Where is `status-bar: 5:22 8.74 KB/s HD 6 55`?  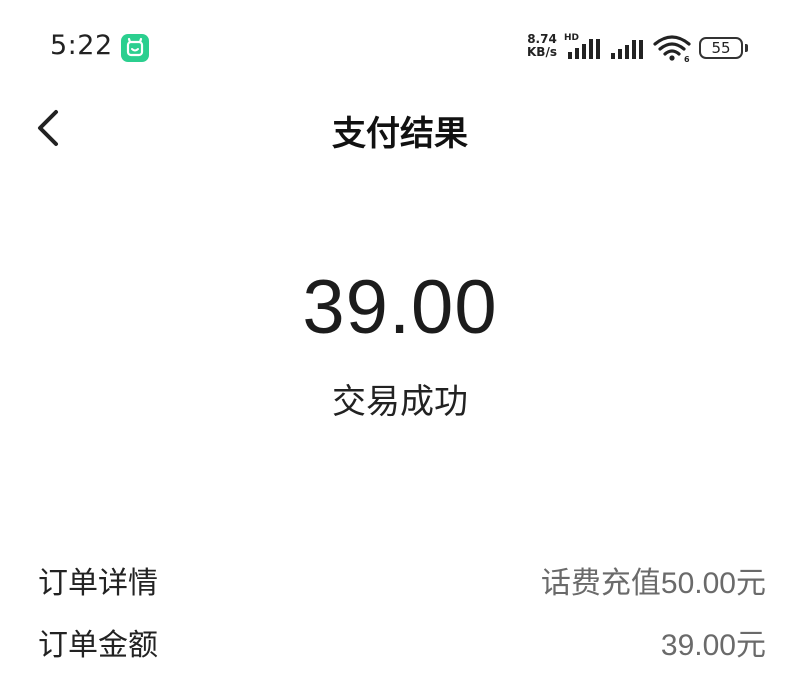 status-bar: 5:22 8.74 KB/s HD 6 55 is located at coordinates (400, 50).